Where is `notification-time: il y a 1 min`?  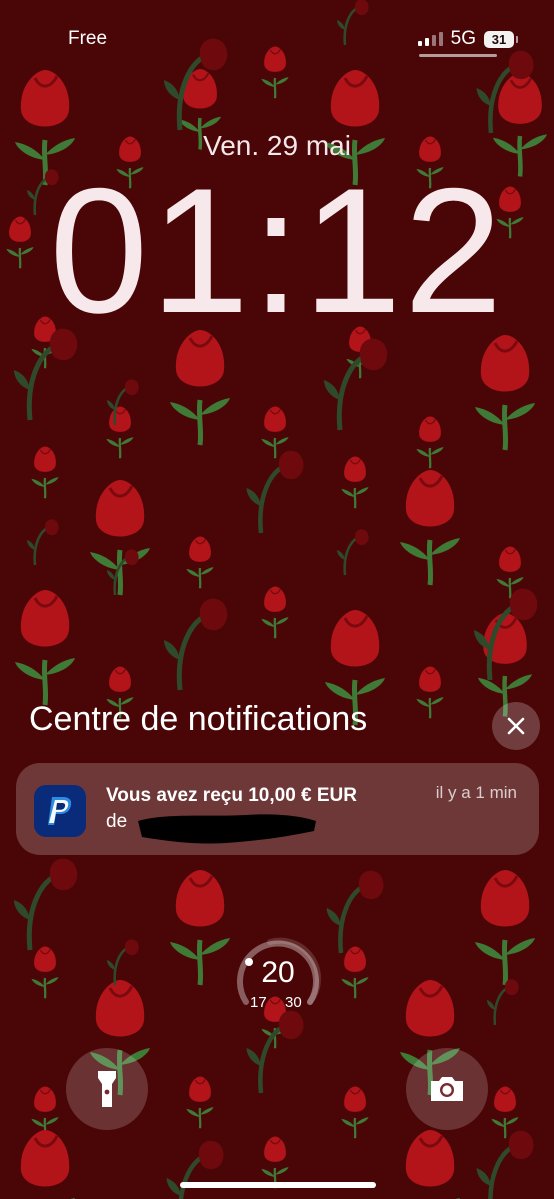 notification-time: il y a 1 min is located at coordinates (476, 792).